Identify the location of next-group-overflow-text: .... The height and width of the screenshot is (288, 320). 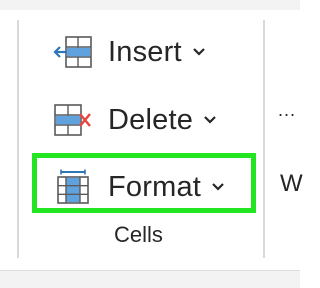
(287, 110).